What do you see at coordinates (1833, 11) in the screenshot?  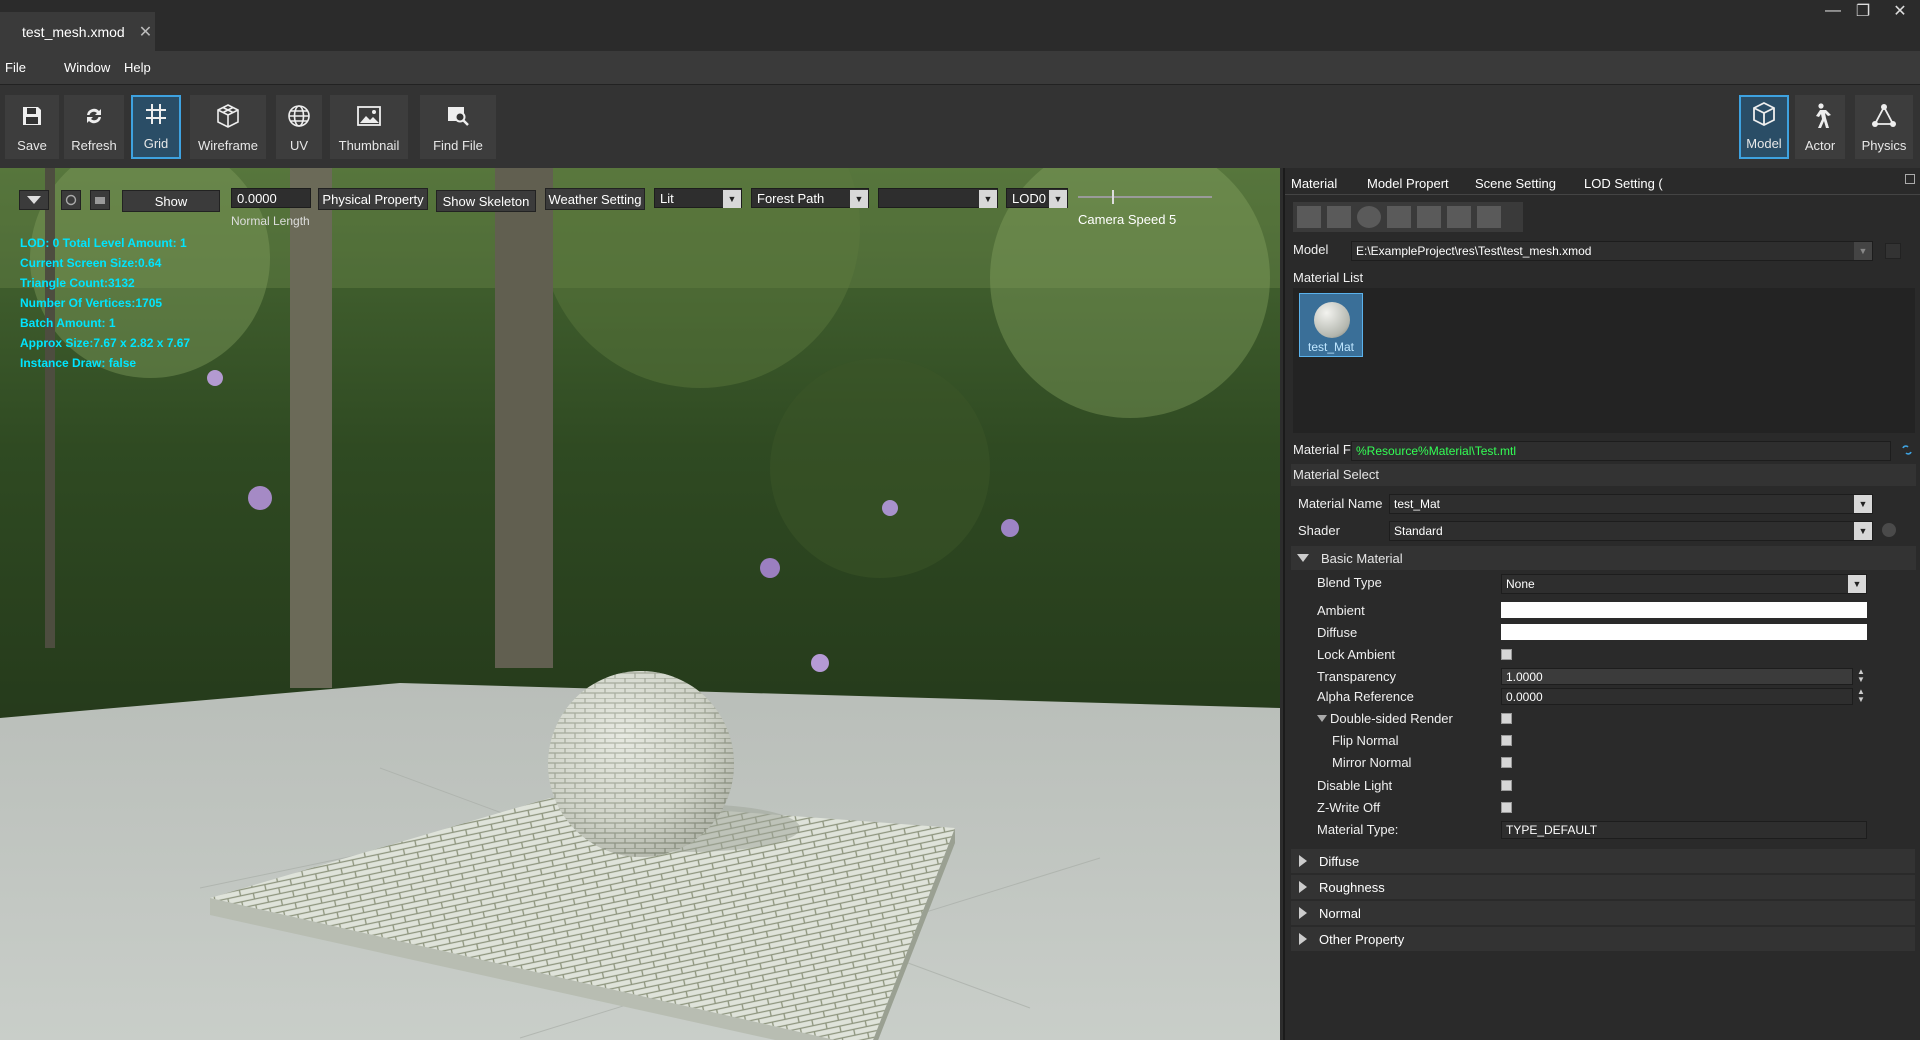 I see `minimize-button: —` at bounding box center [1833, 11].